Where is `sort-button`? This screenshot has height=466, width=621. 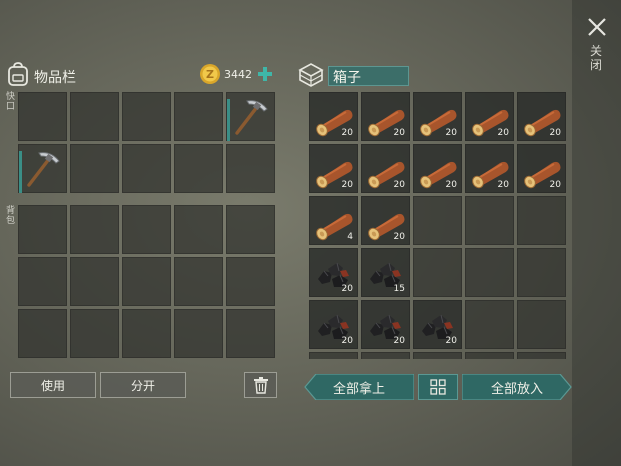 sort-button is located at coordinates (438, 387).